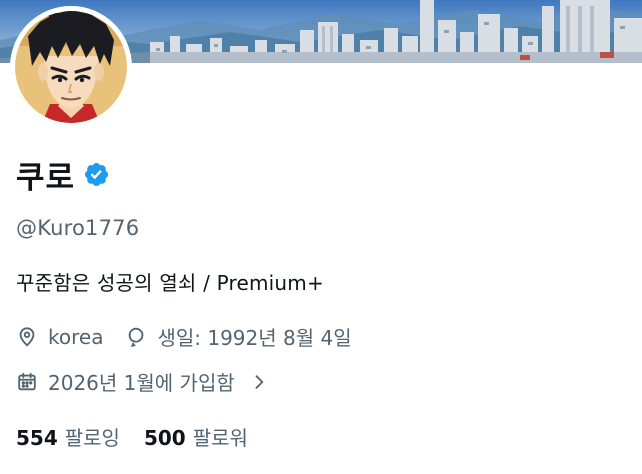  I want to click on display-name: 쿠로, so click(46, 177).